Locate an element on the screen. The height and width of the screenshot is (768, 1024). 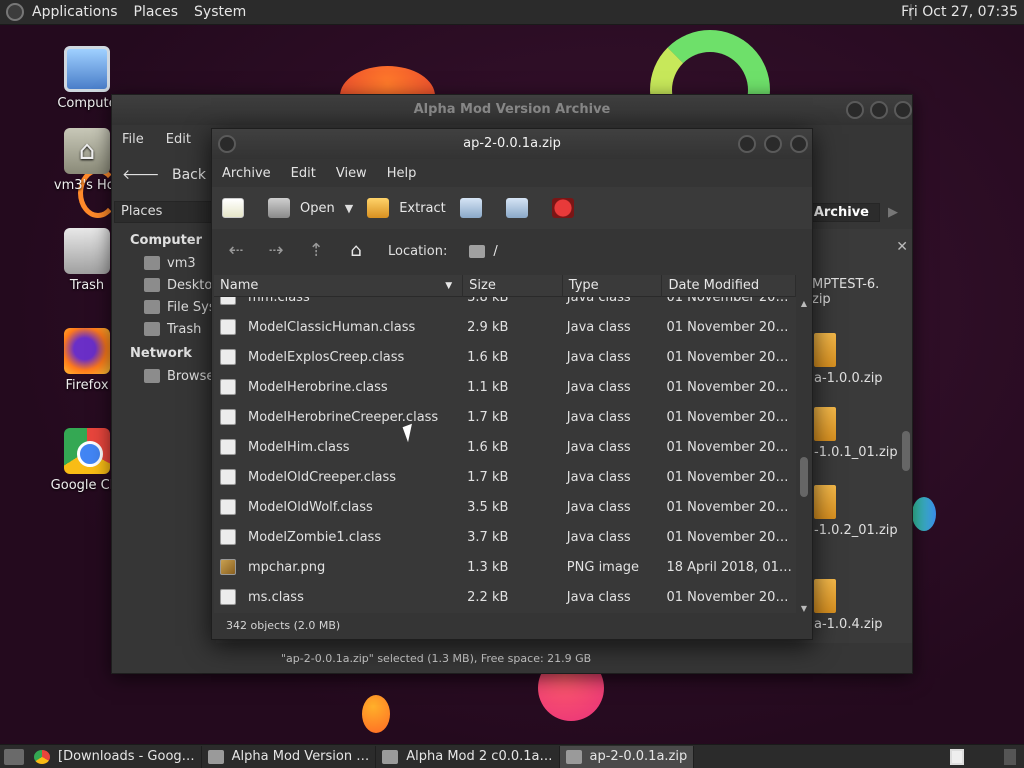
cell-size: 3.5 kB is located at coordinates (488, 507).